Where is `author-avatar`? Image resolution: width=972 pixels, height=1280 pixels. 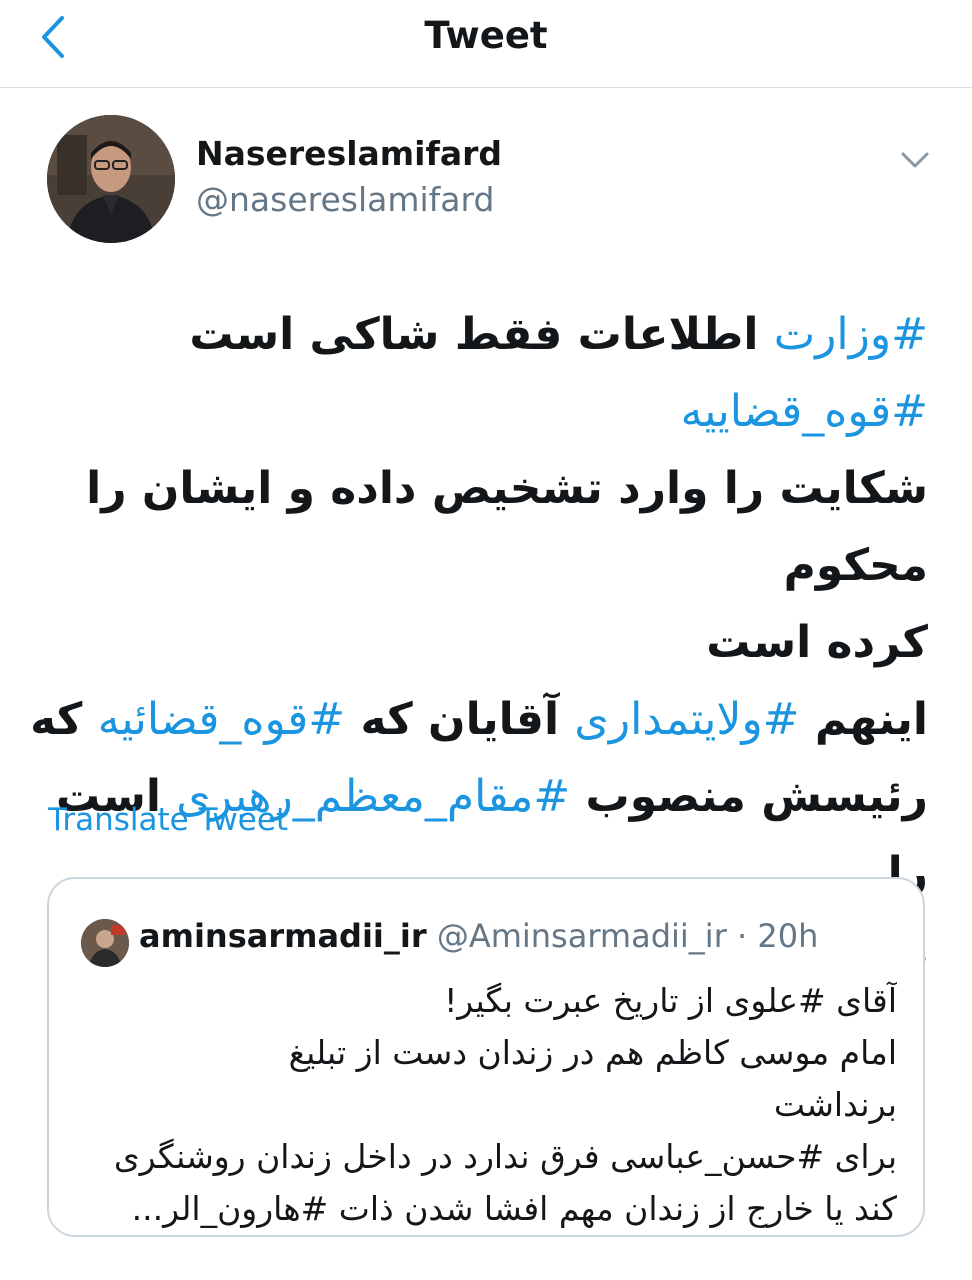
author-avatar is located at coordinates (111, 179).